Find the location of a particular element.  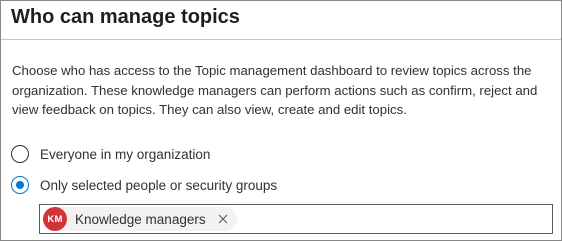

radio-option-everyone: Everyone in my organization is located at coordinates (110, 154).